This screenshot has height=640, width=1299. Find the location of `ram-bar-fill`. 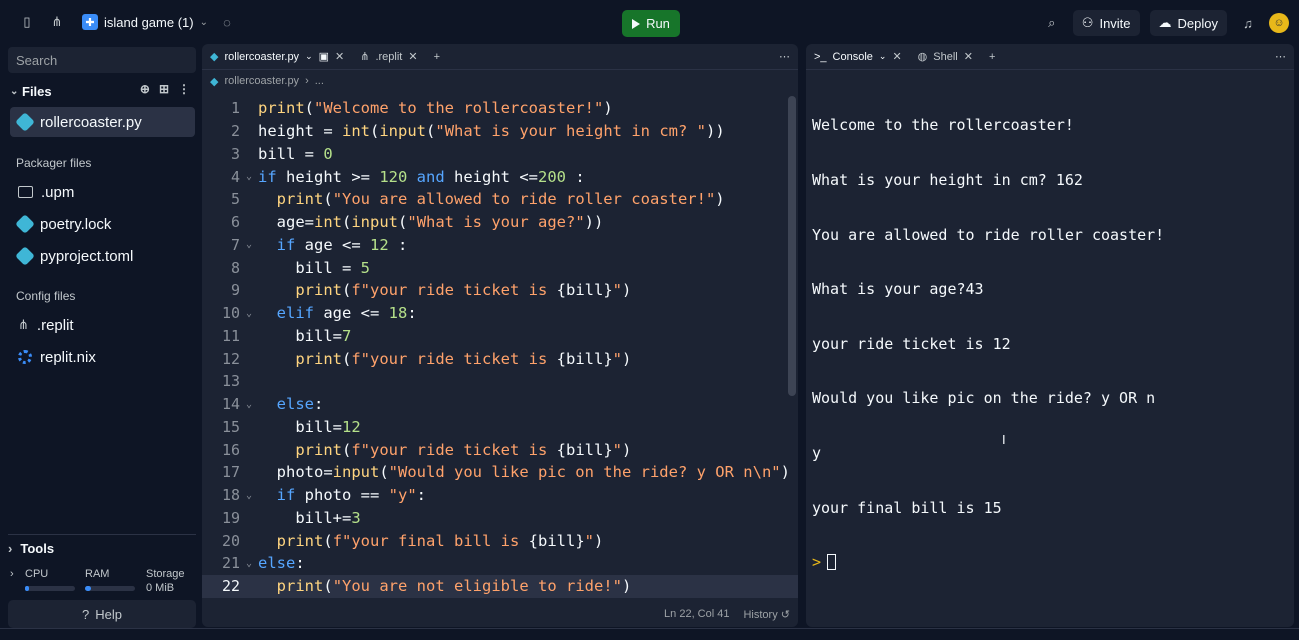

ram-bar-fill is located at coordinates (88, 588).